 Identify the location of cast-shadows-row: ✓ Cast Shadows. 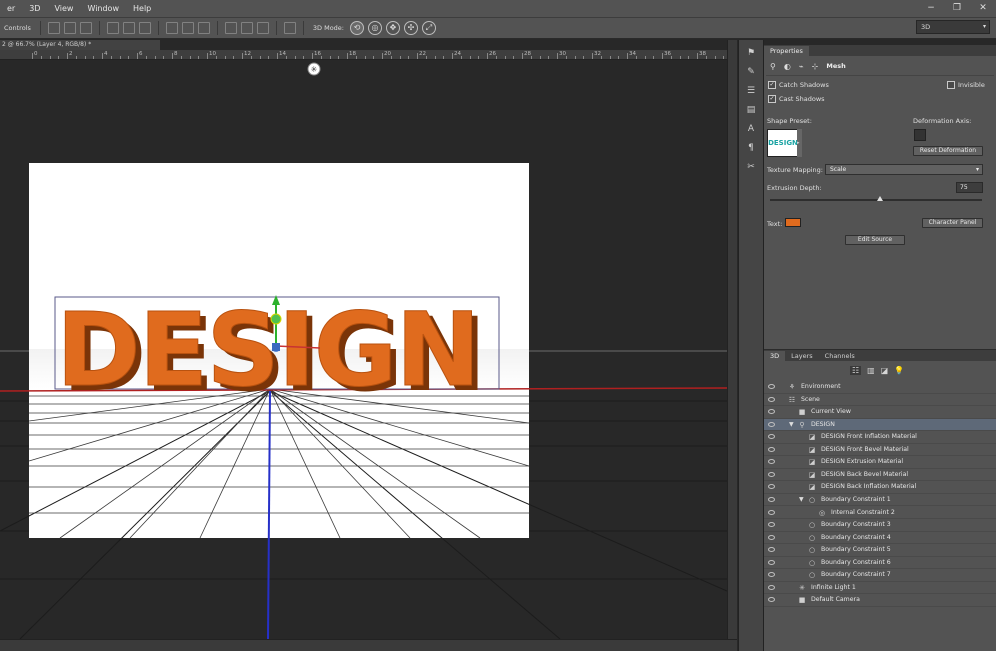
(796, 99).